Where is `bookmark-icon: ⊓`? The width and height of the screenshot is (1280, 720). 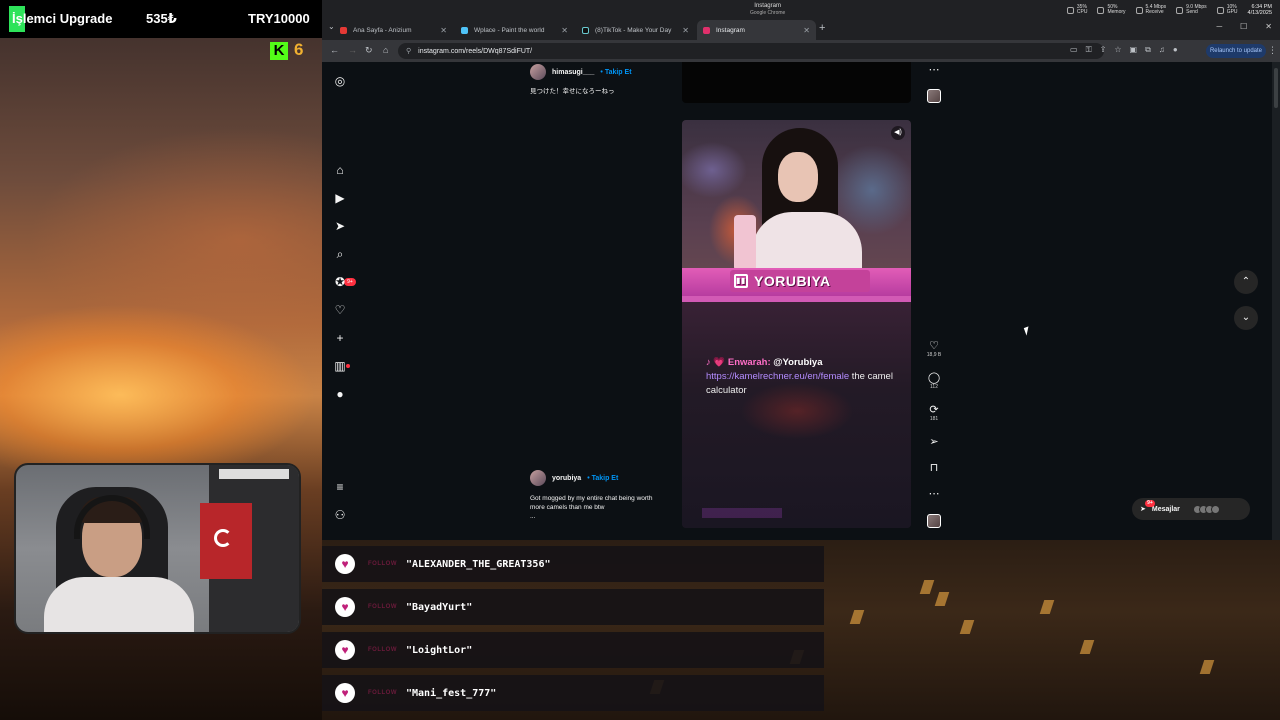
bookmark-icon: ⊓ is located at coordinates (934, 468).